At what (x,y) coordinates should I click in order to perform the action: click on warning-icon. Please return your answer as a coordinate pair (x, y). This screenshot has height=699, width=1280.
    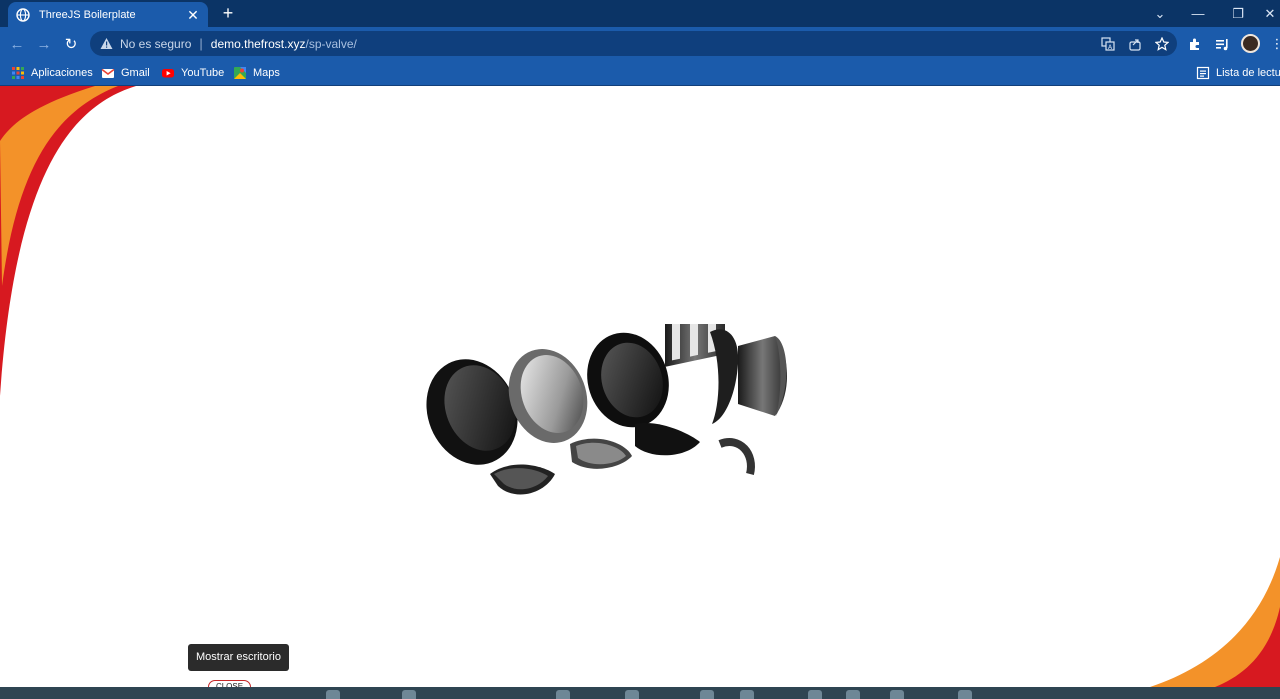
    Looking at the image, I should click on (106, 43).